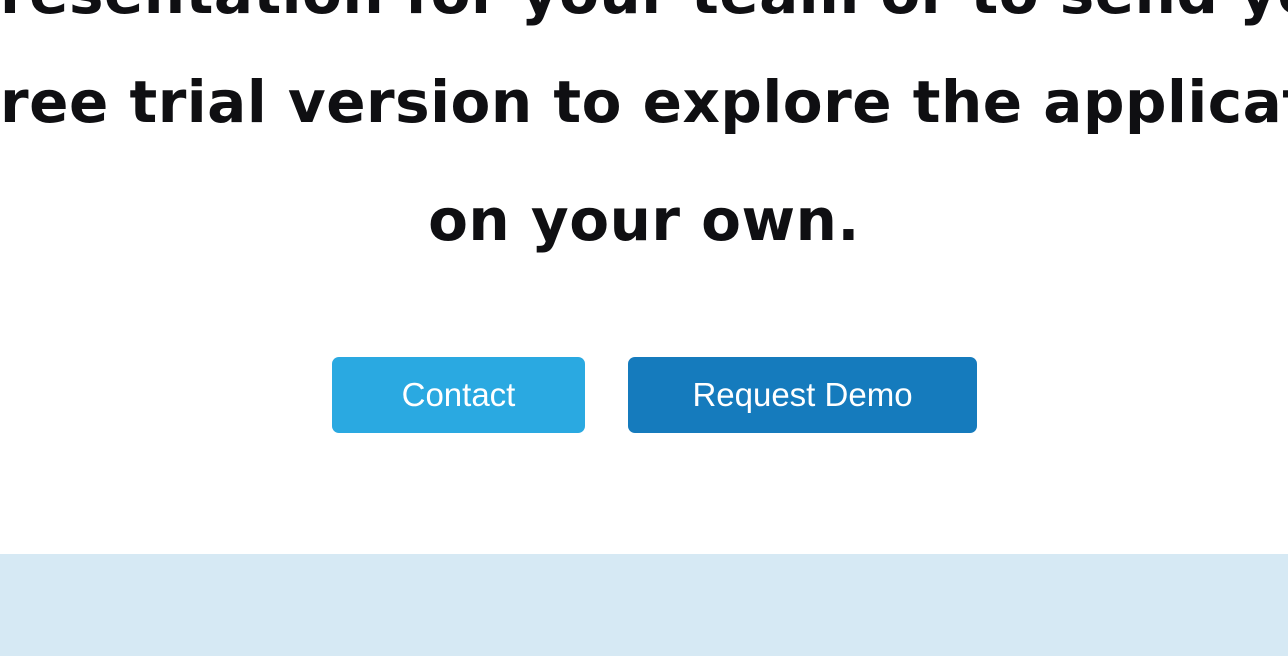 Image resolution: width=1288 pixels, height=656 pixels. Describe the element at coordinates (802, 395) in the screenshot. I see `request-demo-button: Request Demo` at that location.